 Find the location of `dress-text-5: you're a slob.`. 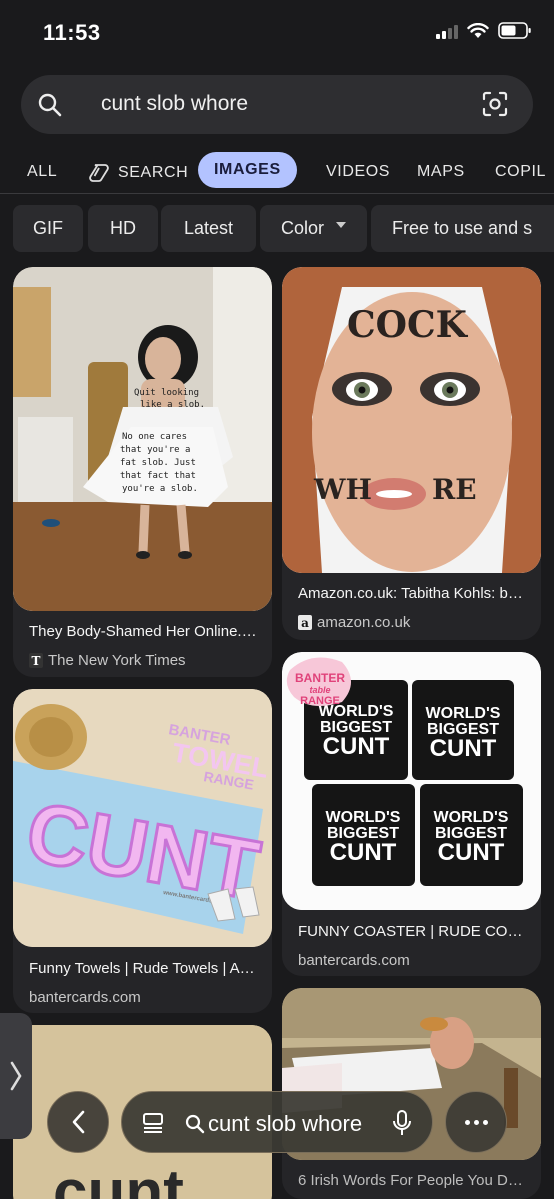

dress-text-5: you're a slob. is located at coordinates (160, 489).